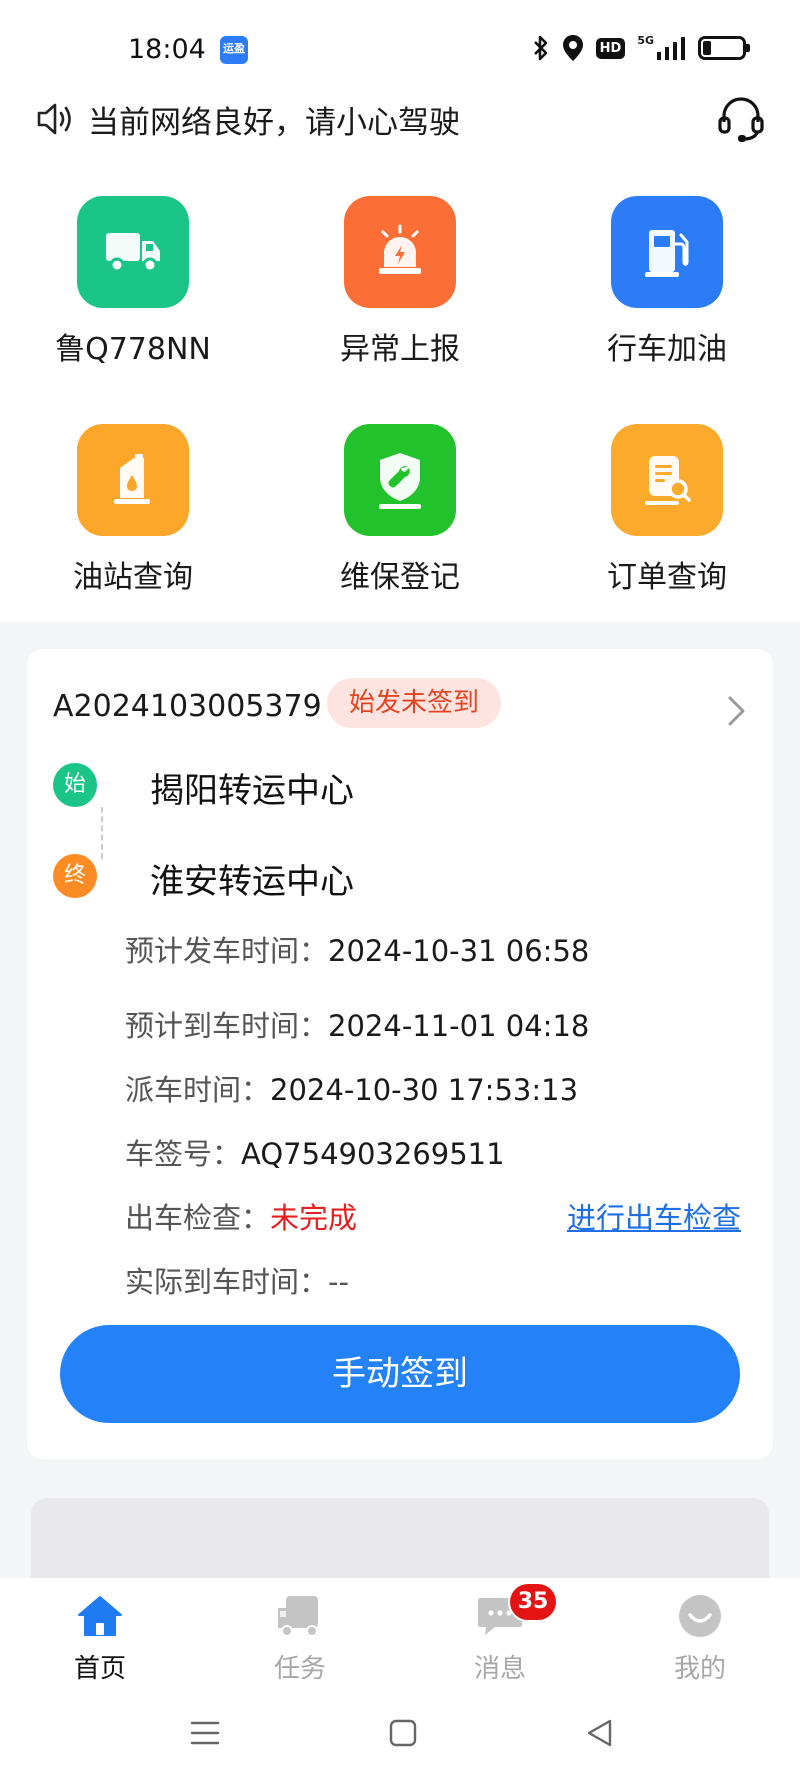  I want to click on status-badge: 始发未签到, so click(414, 703).